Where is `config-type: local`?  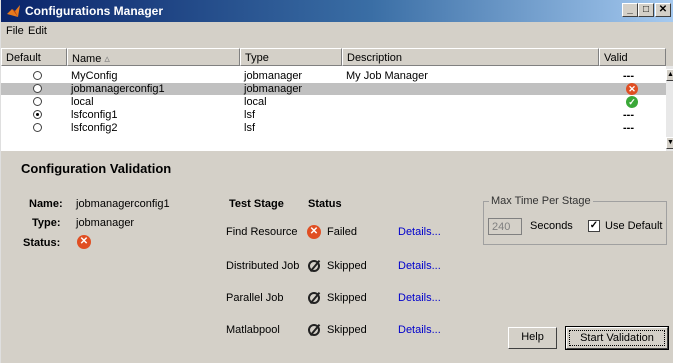 config-type: local is located at coordinates (255, 102).